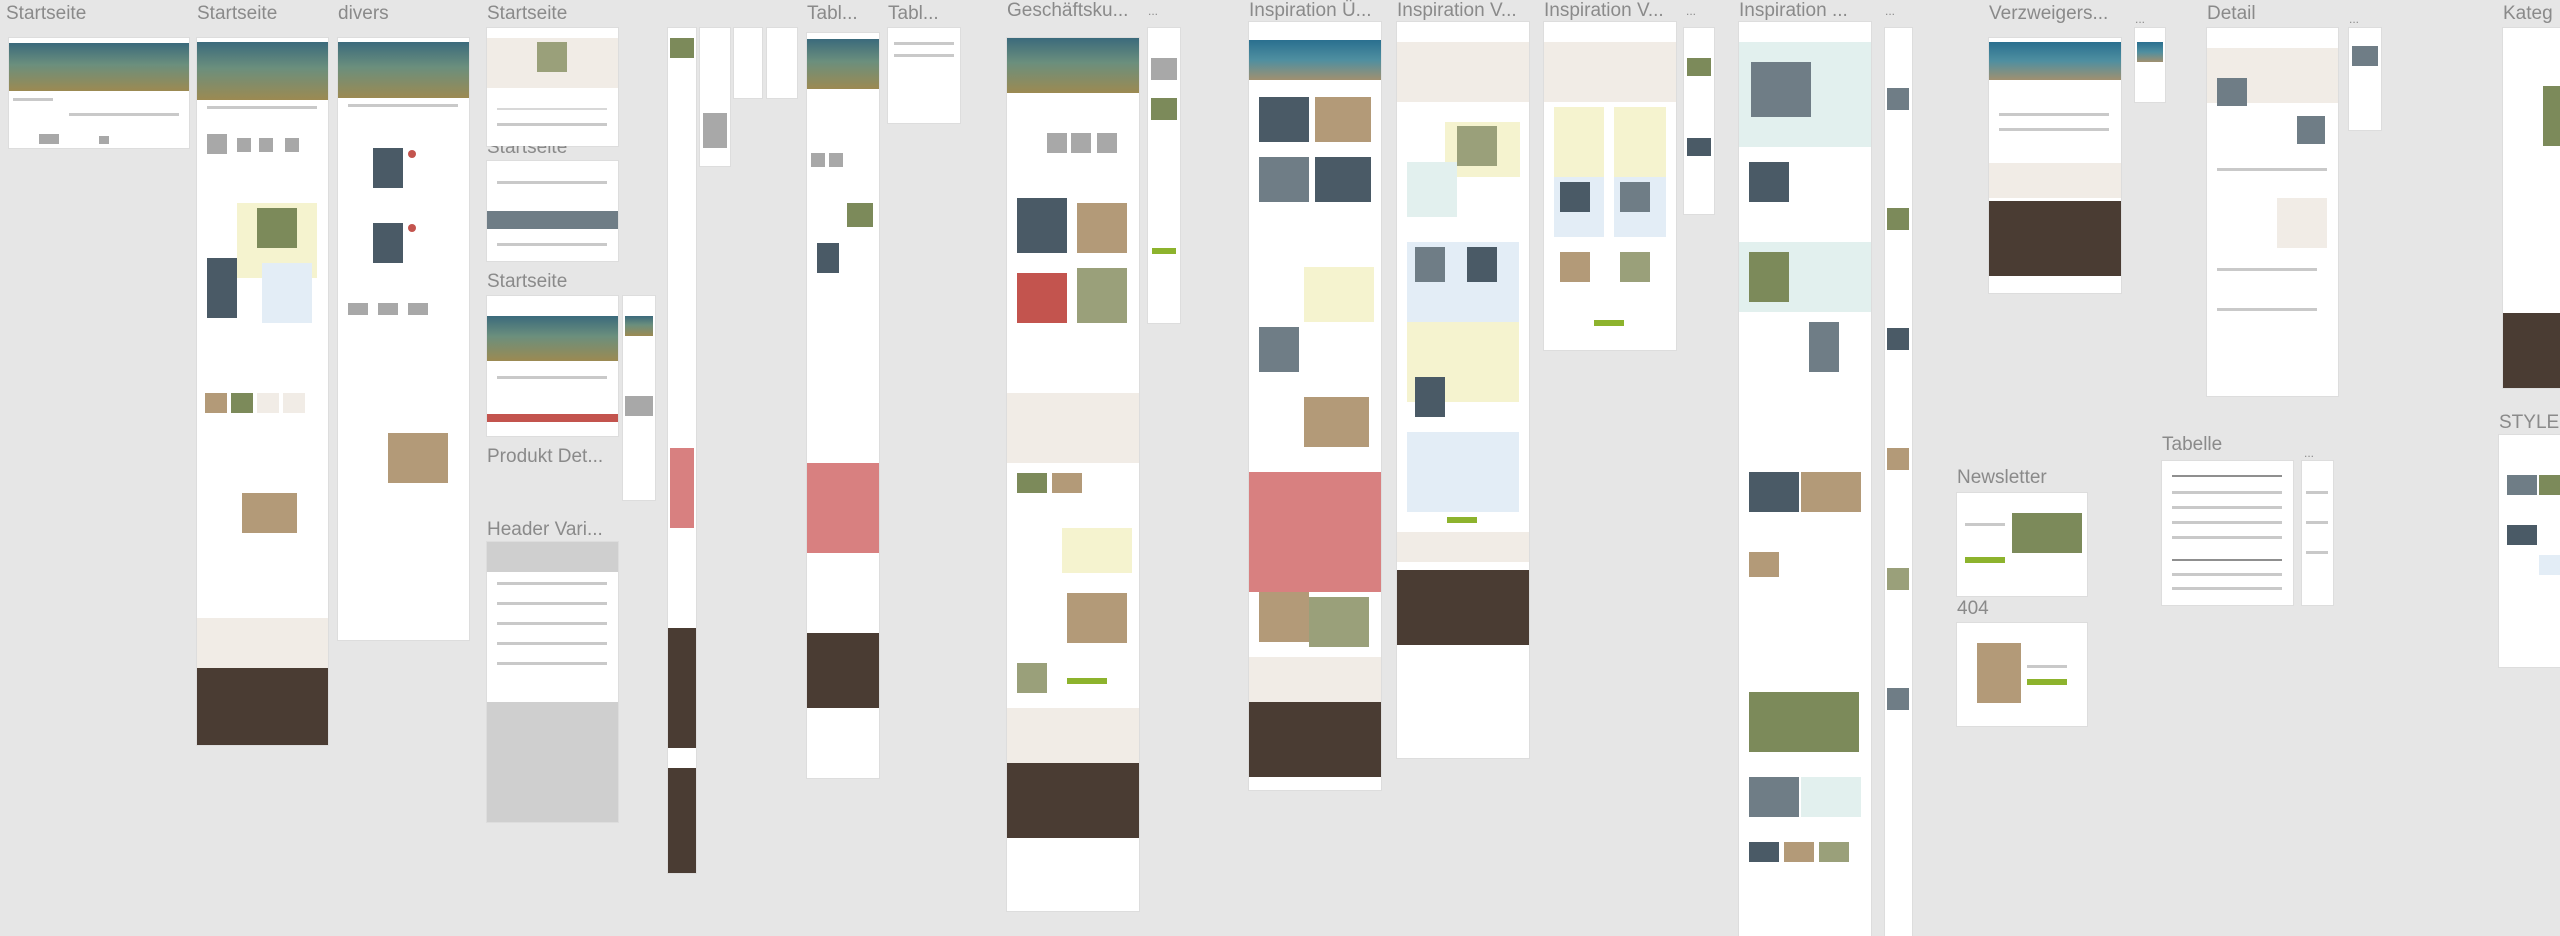 The height and width of the screenshot is (936, 2560). I want to click on frame-label-tabelle: Tabelle, so click(2212, 445).